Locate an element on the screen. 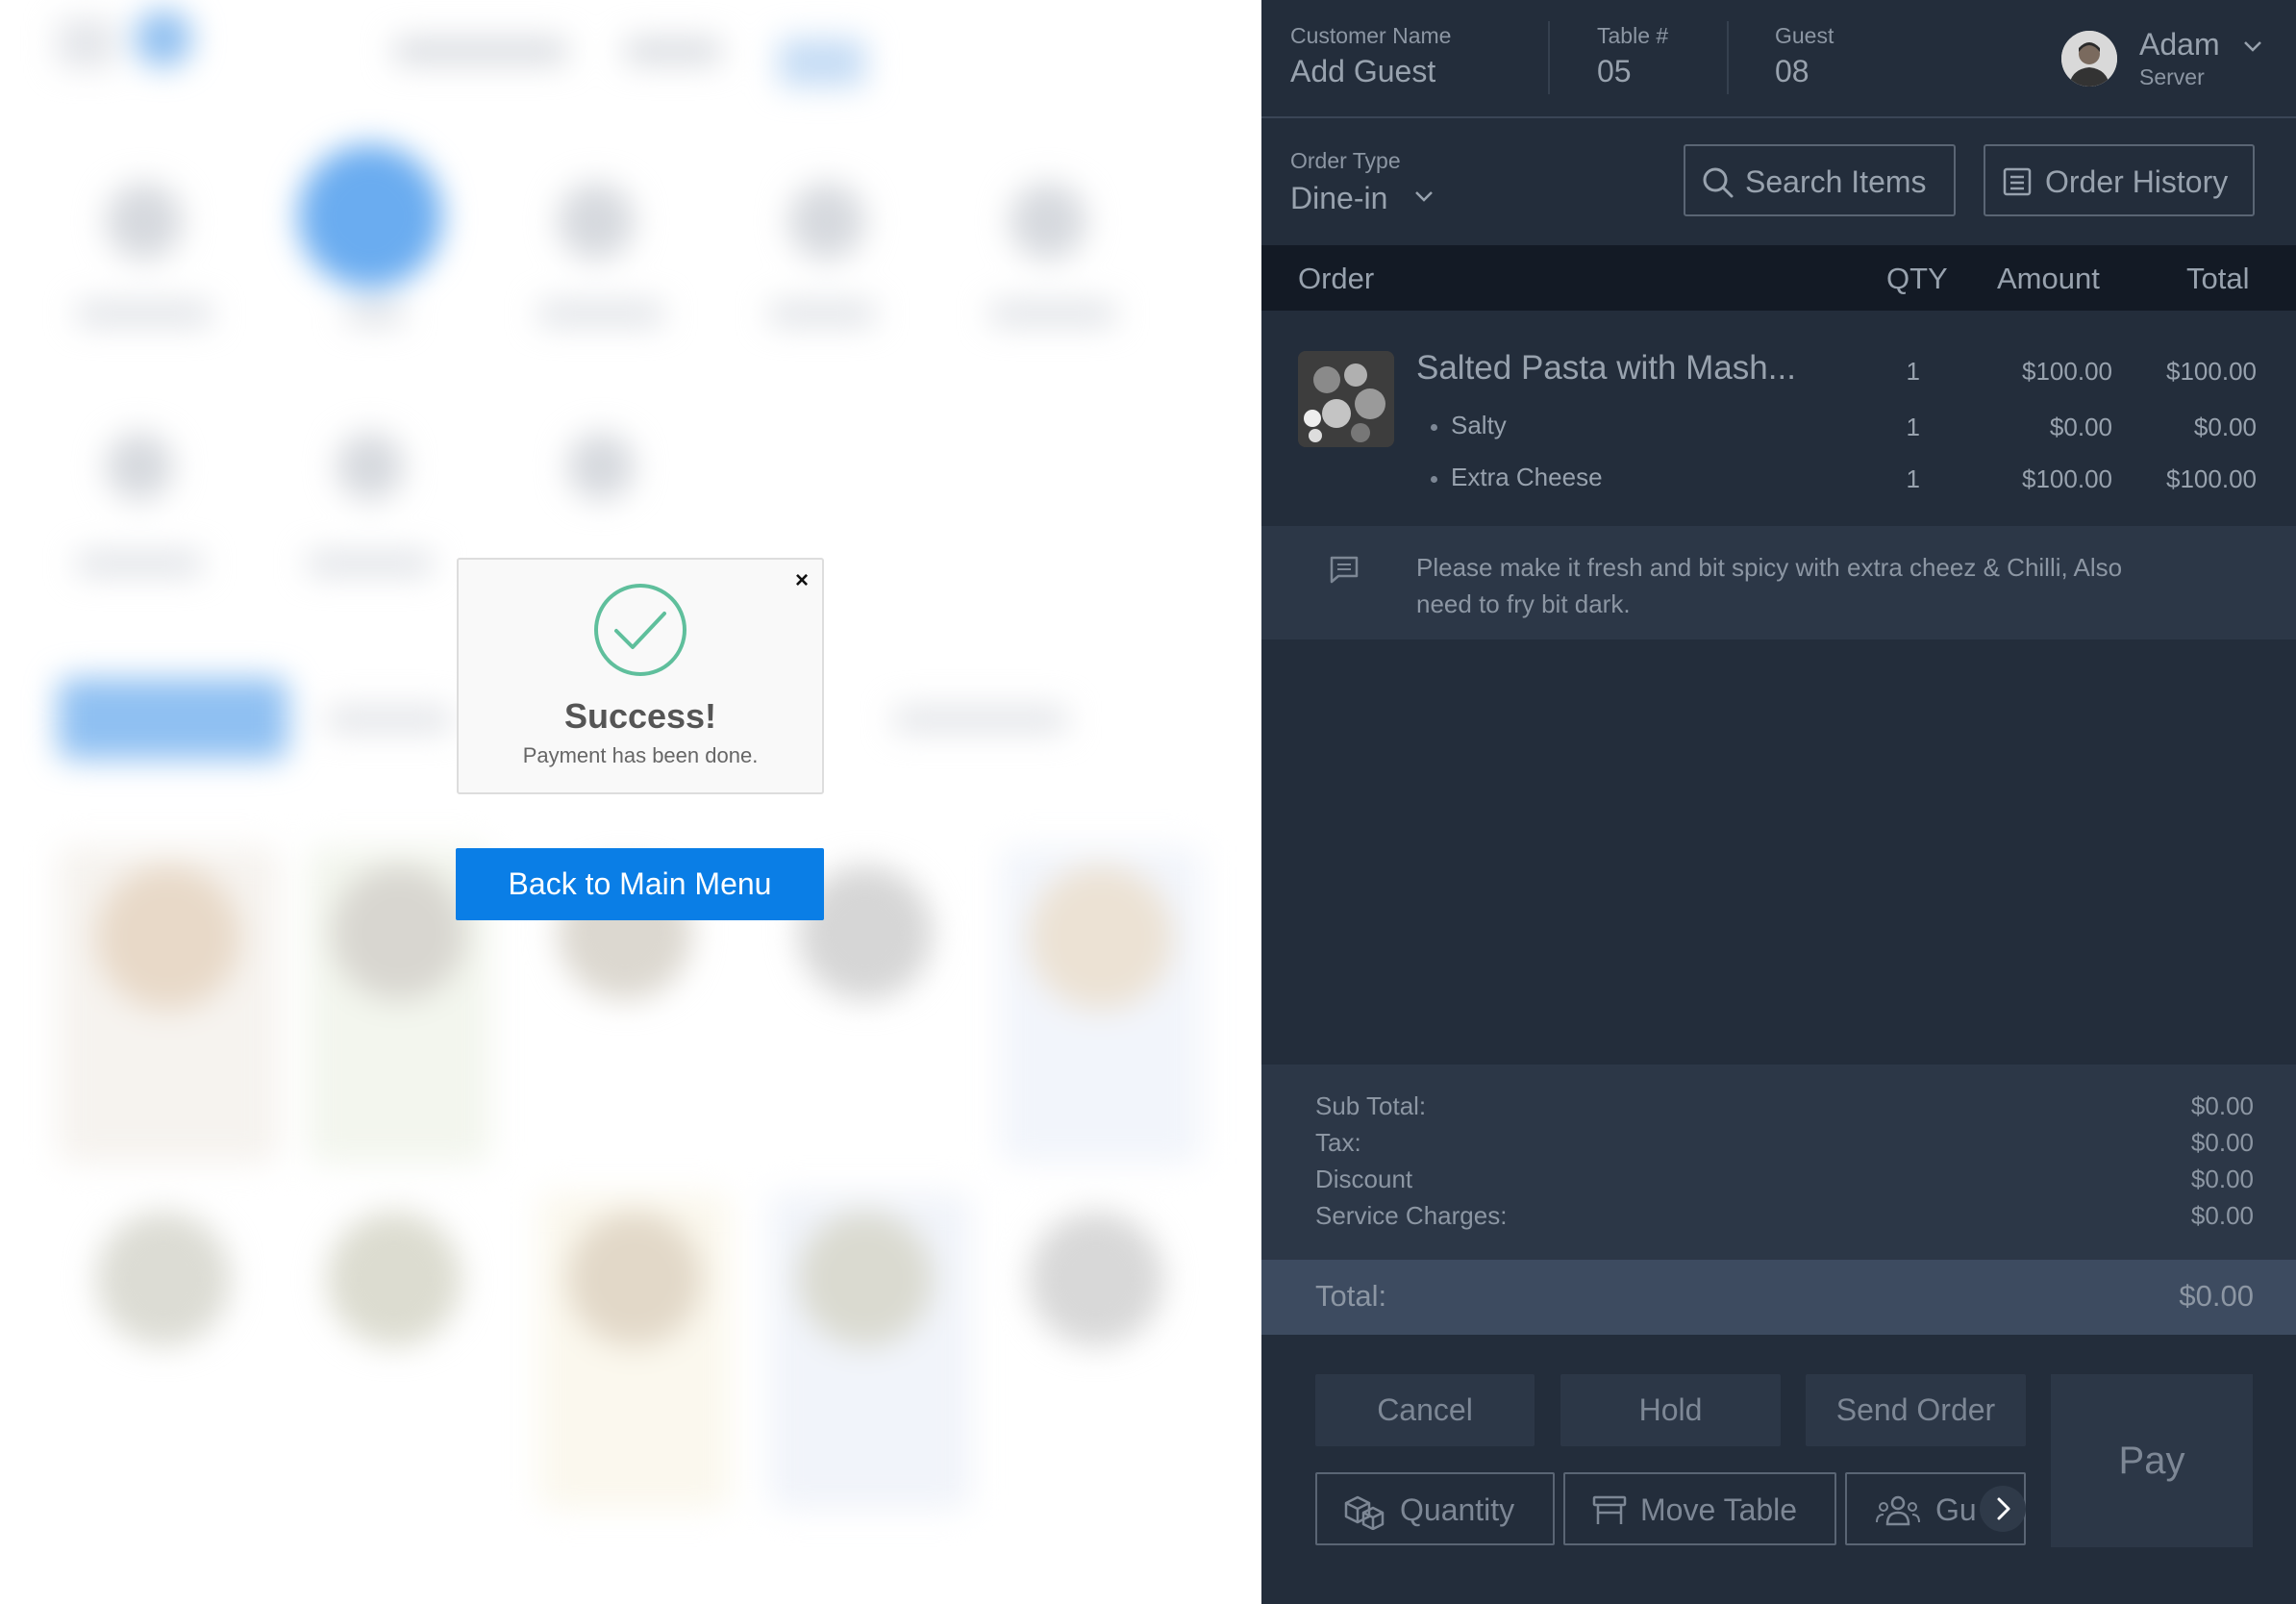 The width and height of the screenshot is (2296, 1604). item-total: $100.00 is located at coordinates (2211, 371).